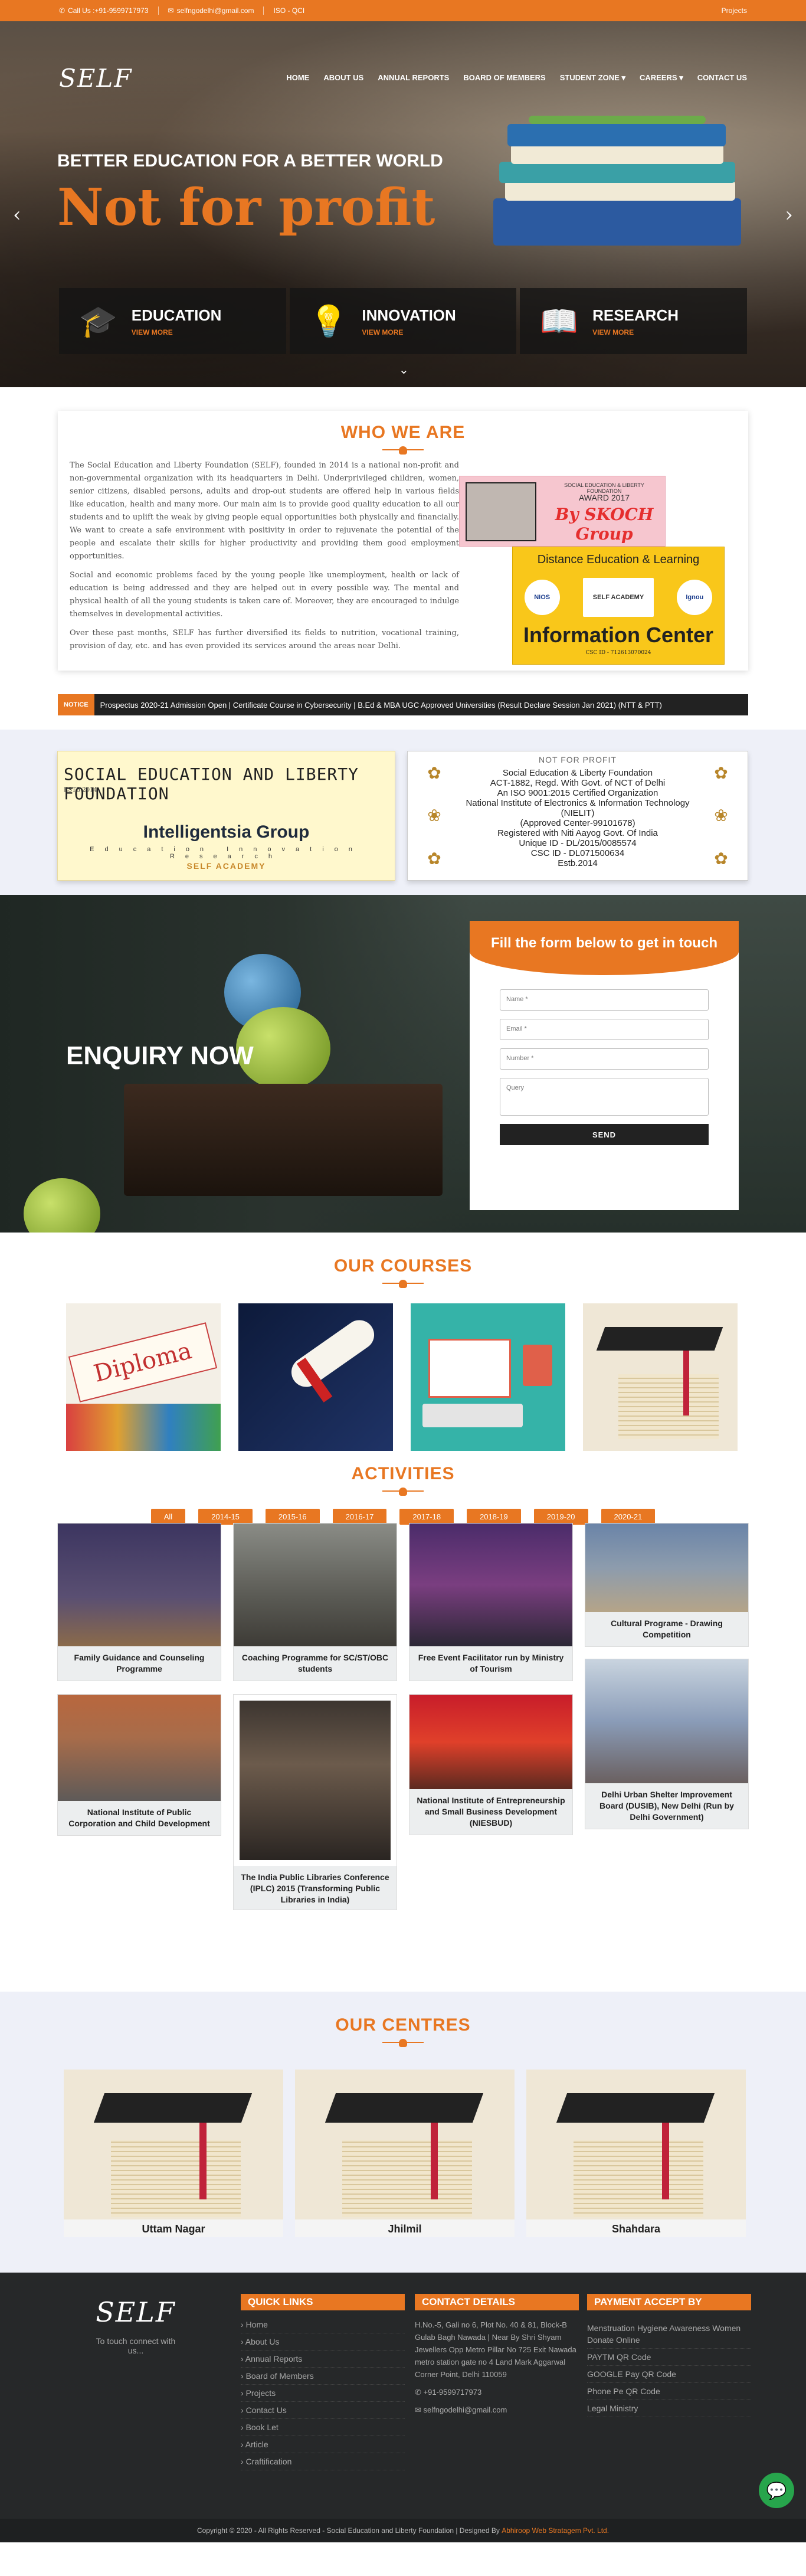  What do you see at coordinates (604, 1134) in the screenshot?
I see `send-button: SEND` at bounding box center [604, 1134].